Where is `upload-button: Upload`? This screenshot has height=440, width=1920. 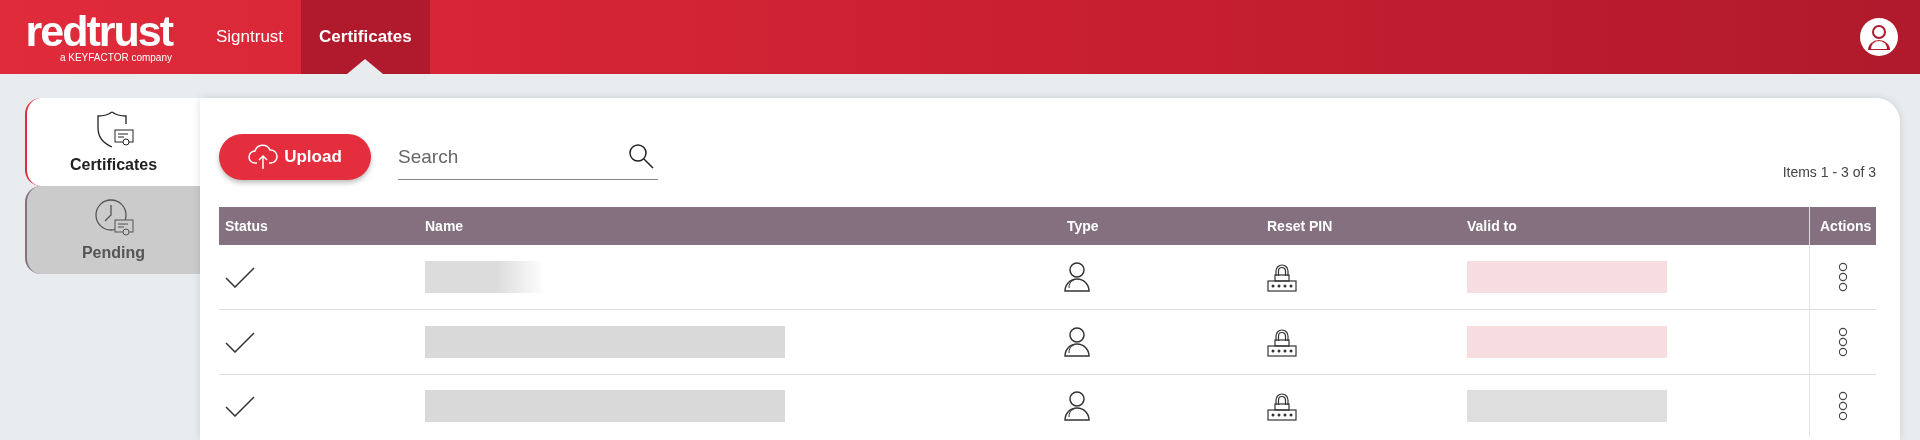
upload-button: Upload is located at coordinates (295, 157).